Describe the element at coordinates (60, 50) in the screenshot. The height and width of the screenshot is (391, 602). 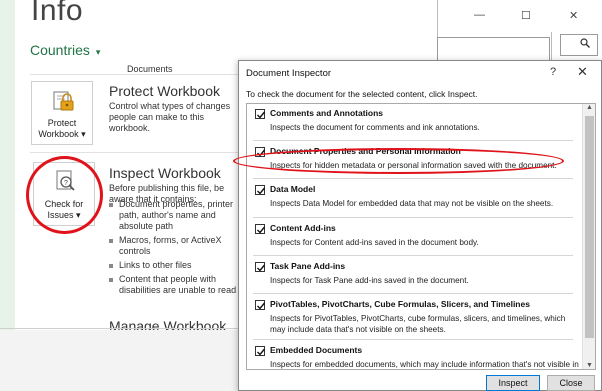
I see `file-name-label: Countries` at that location.